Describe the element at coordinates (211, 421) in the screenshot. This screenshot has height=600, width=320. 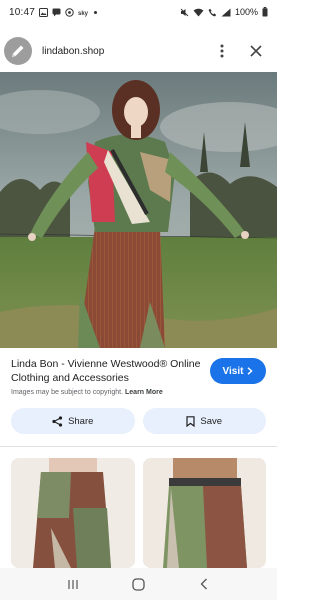
I see `save-label: Save` at that location.